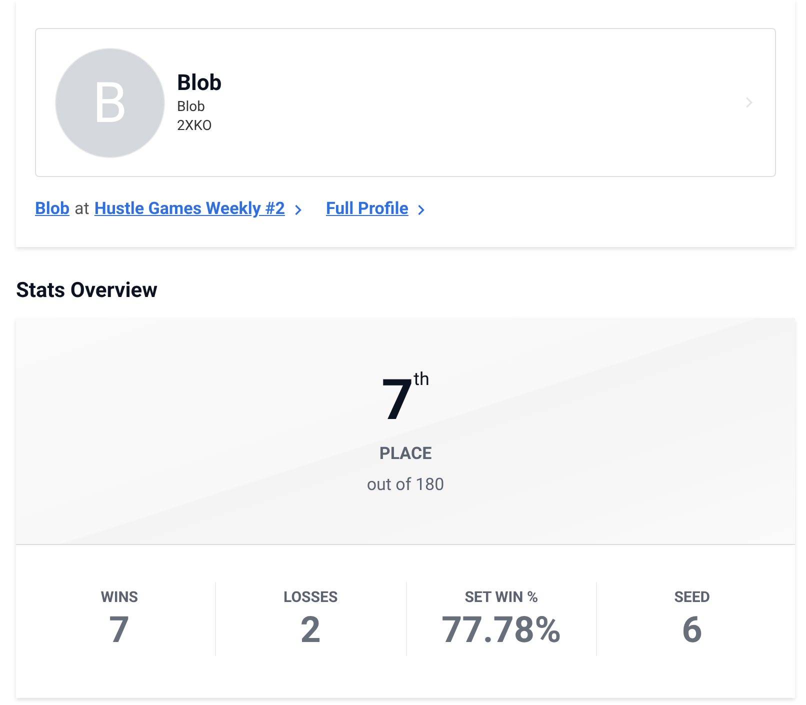  Describe the element at coordinates (119, 630) in the screenshot. I see `stat-value: 7` at that location.